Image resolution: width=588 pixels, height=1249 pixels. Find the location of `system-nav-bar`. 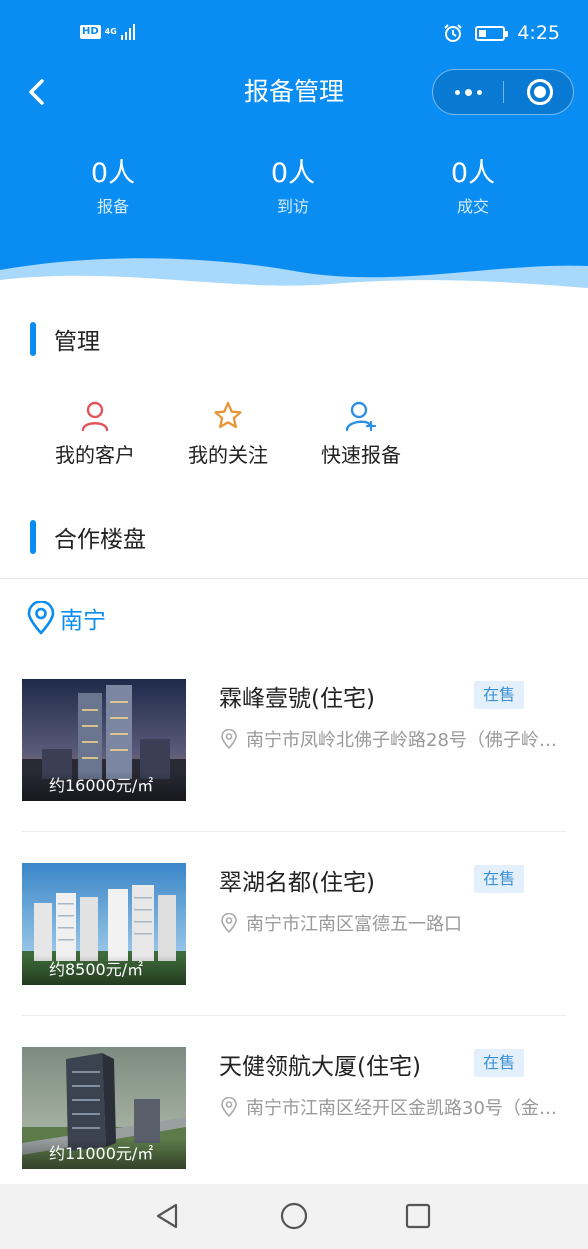

system-nav-bar is located at coordinates (294, 1216).